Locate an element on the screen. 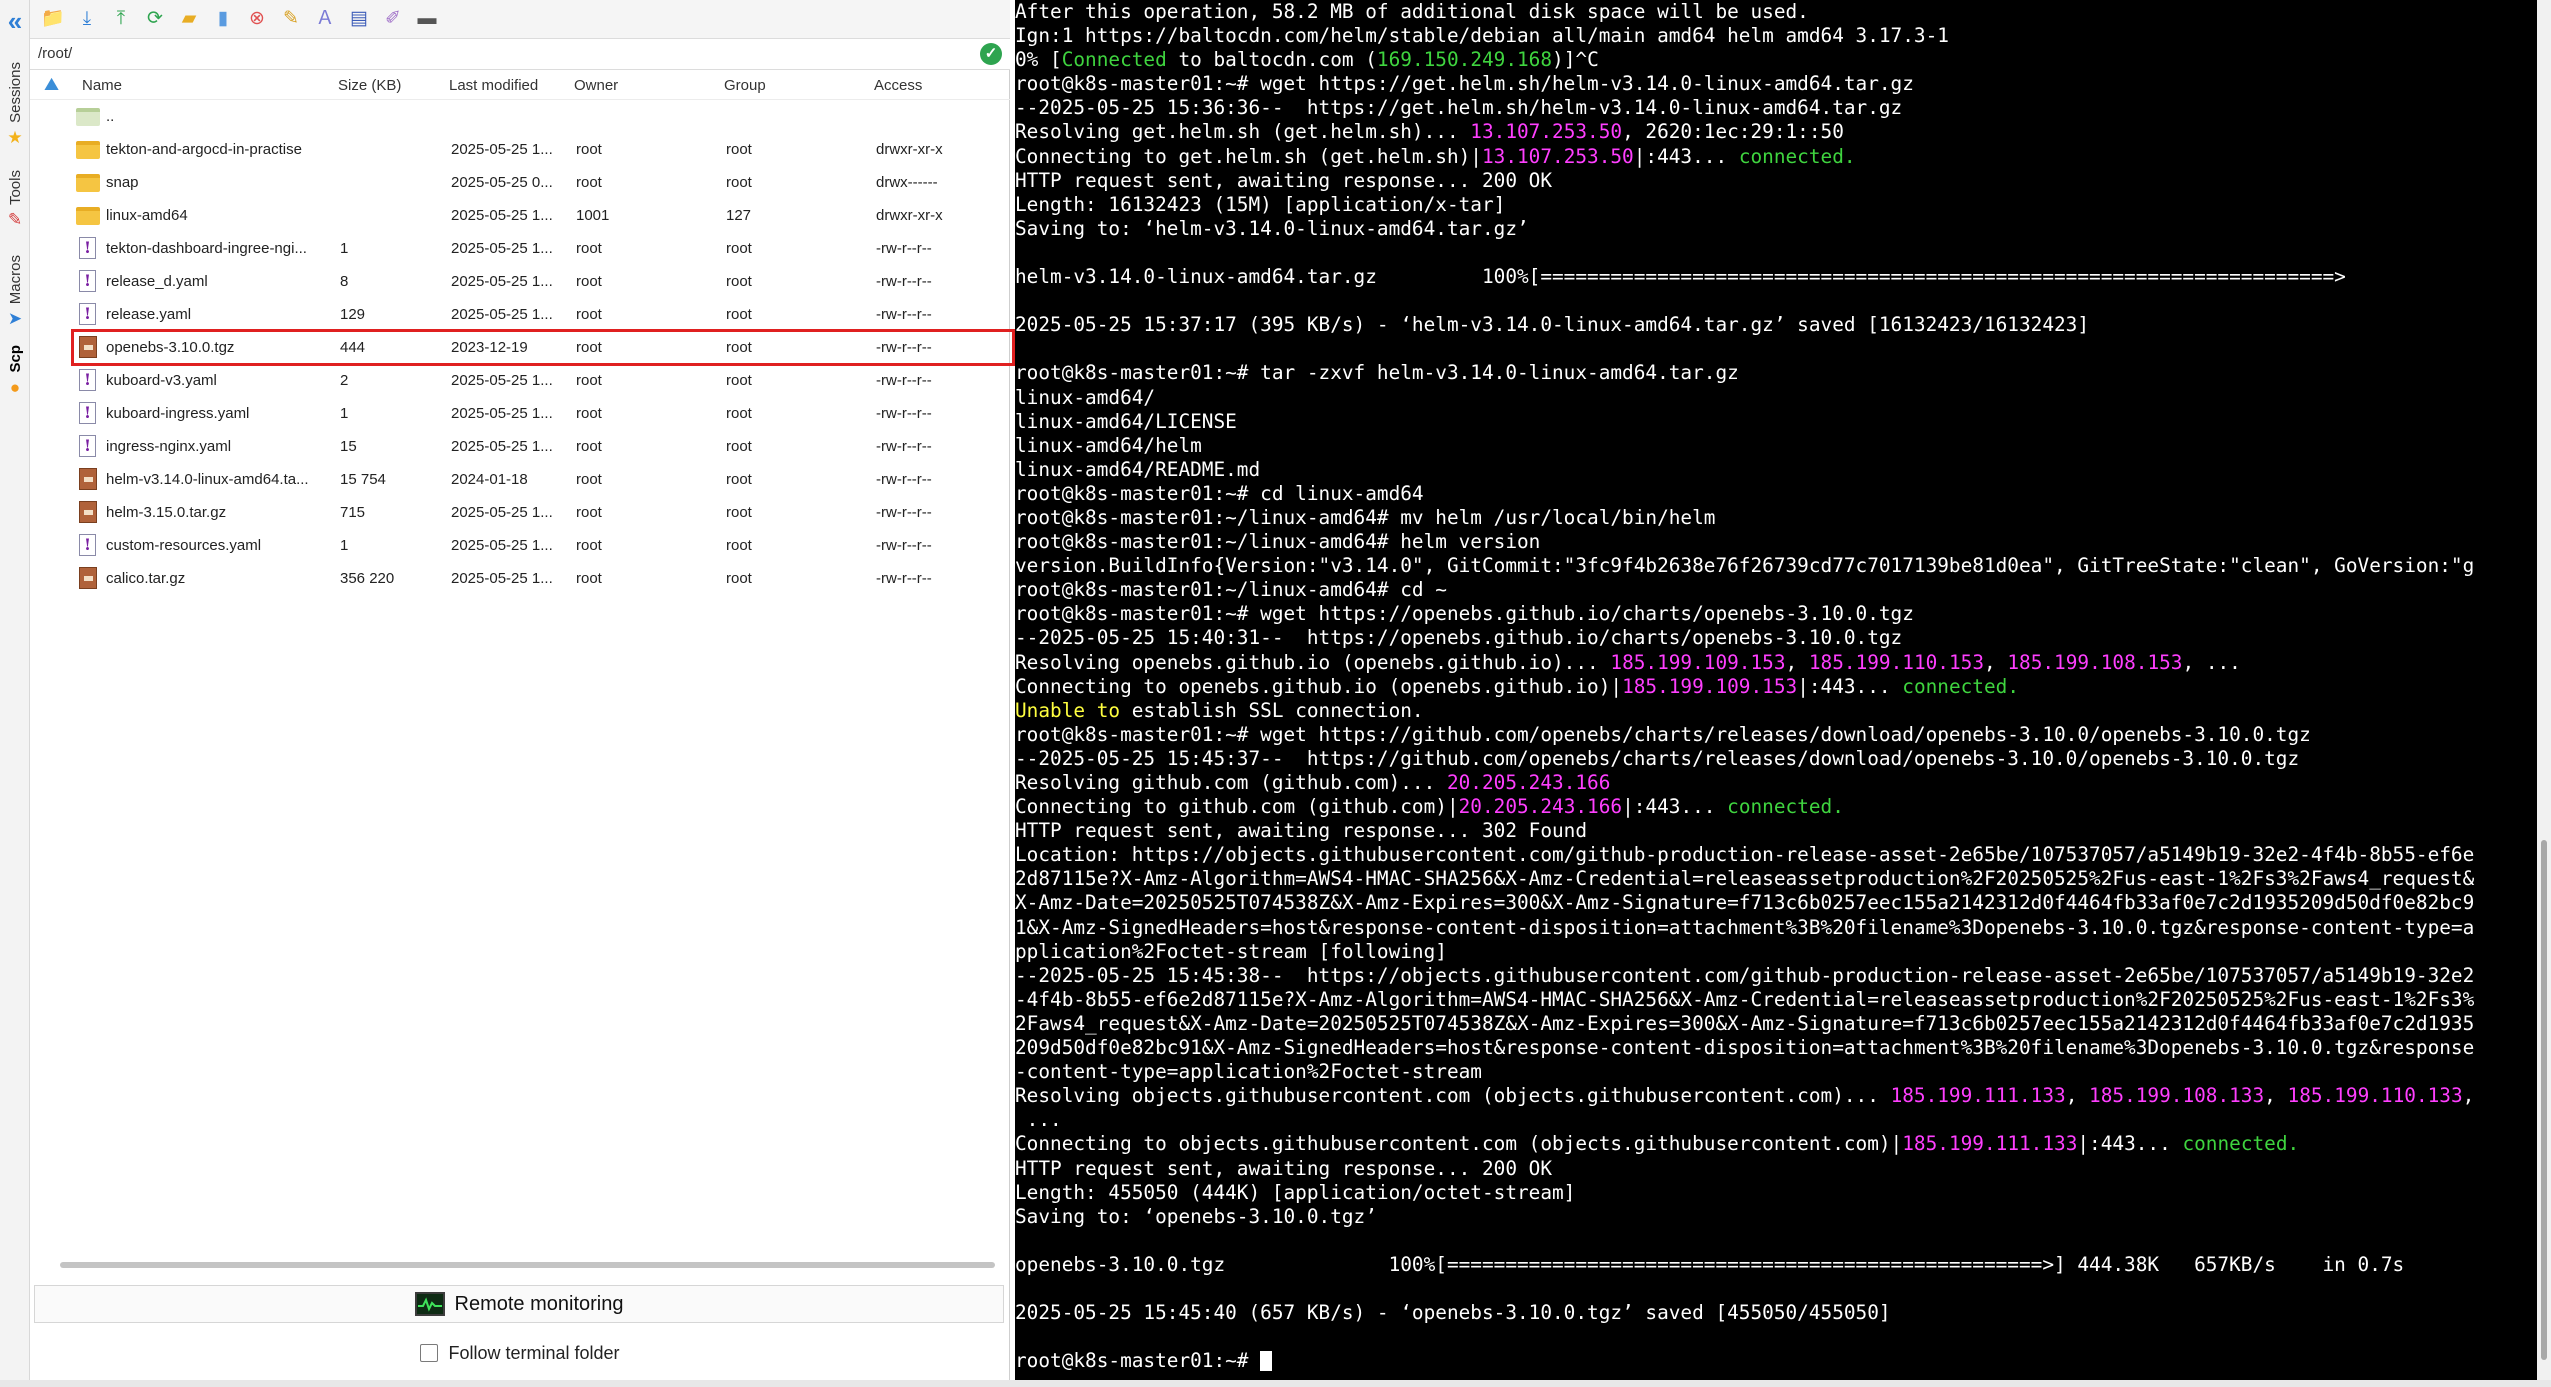 The image size is (2551, 1387). column-owner: Owner is located at coordinates (596, 85).